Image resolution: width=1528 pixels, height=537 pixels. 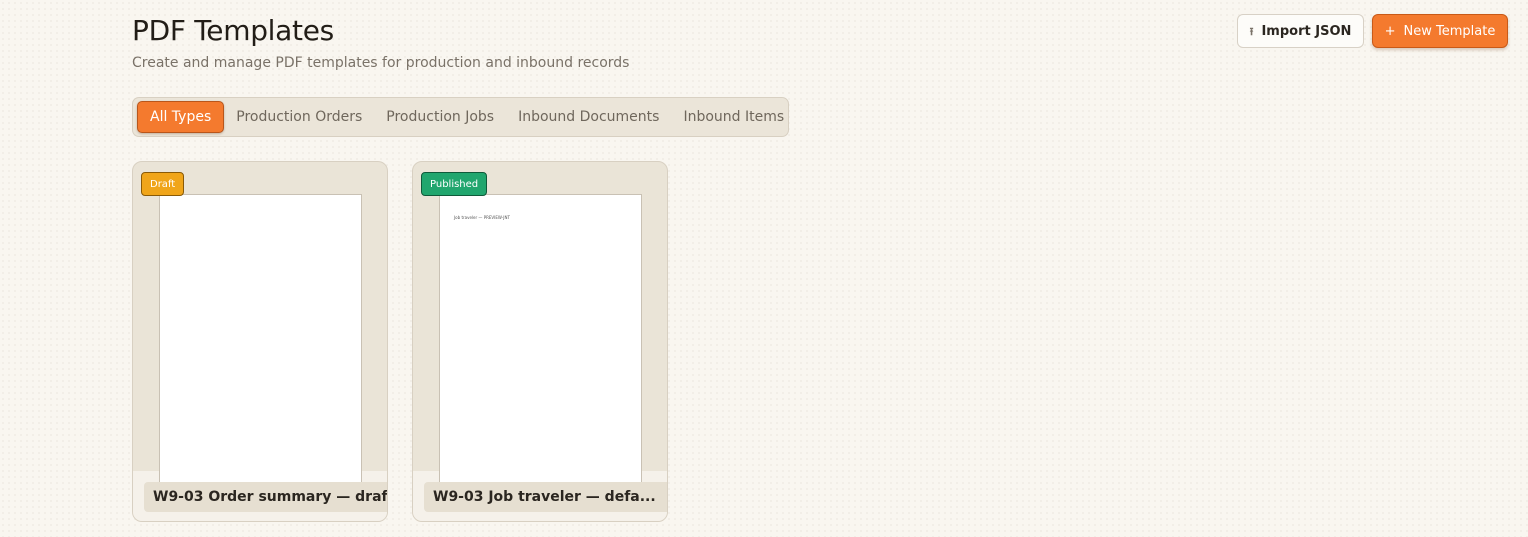 What do you see at coordinates (181, 117) in the screenshot?
I see `tab-all-types: All Types` at bounding box center [181, 117].